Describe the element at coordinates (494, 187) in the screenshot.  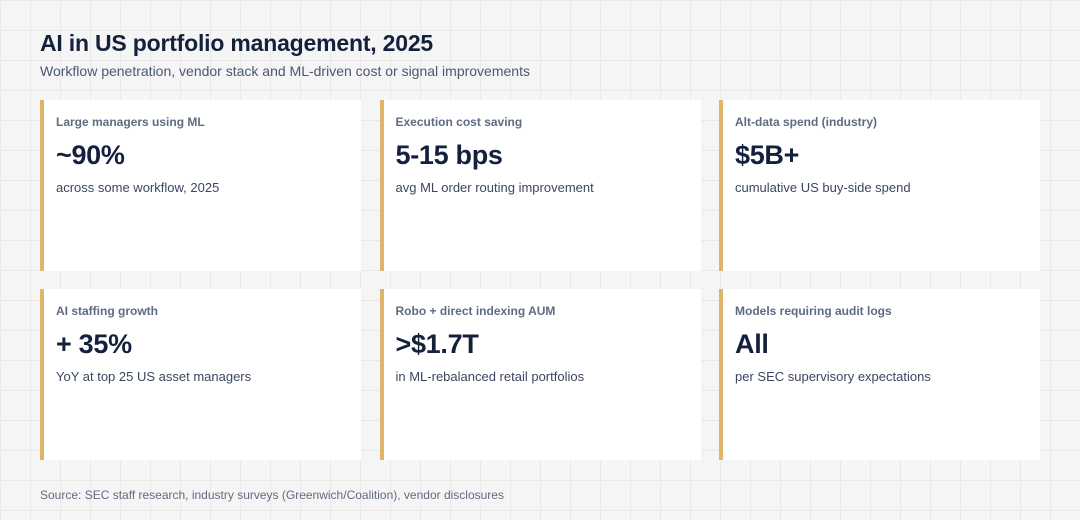
I see `stat-card-description: avg ML order routing improvement` at that location.